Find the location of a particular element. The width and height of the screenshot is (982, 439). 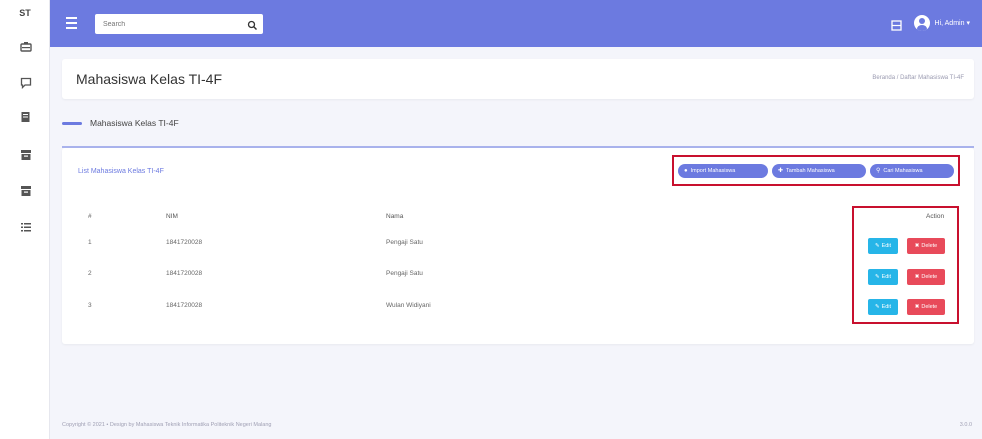

column-header-name: Nama is located at coordinates (395, 216).